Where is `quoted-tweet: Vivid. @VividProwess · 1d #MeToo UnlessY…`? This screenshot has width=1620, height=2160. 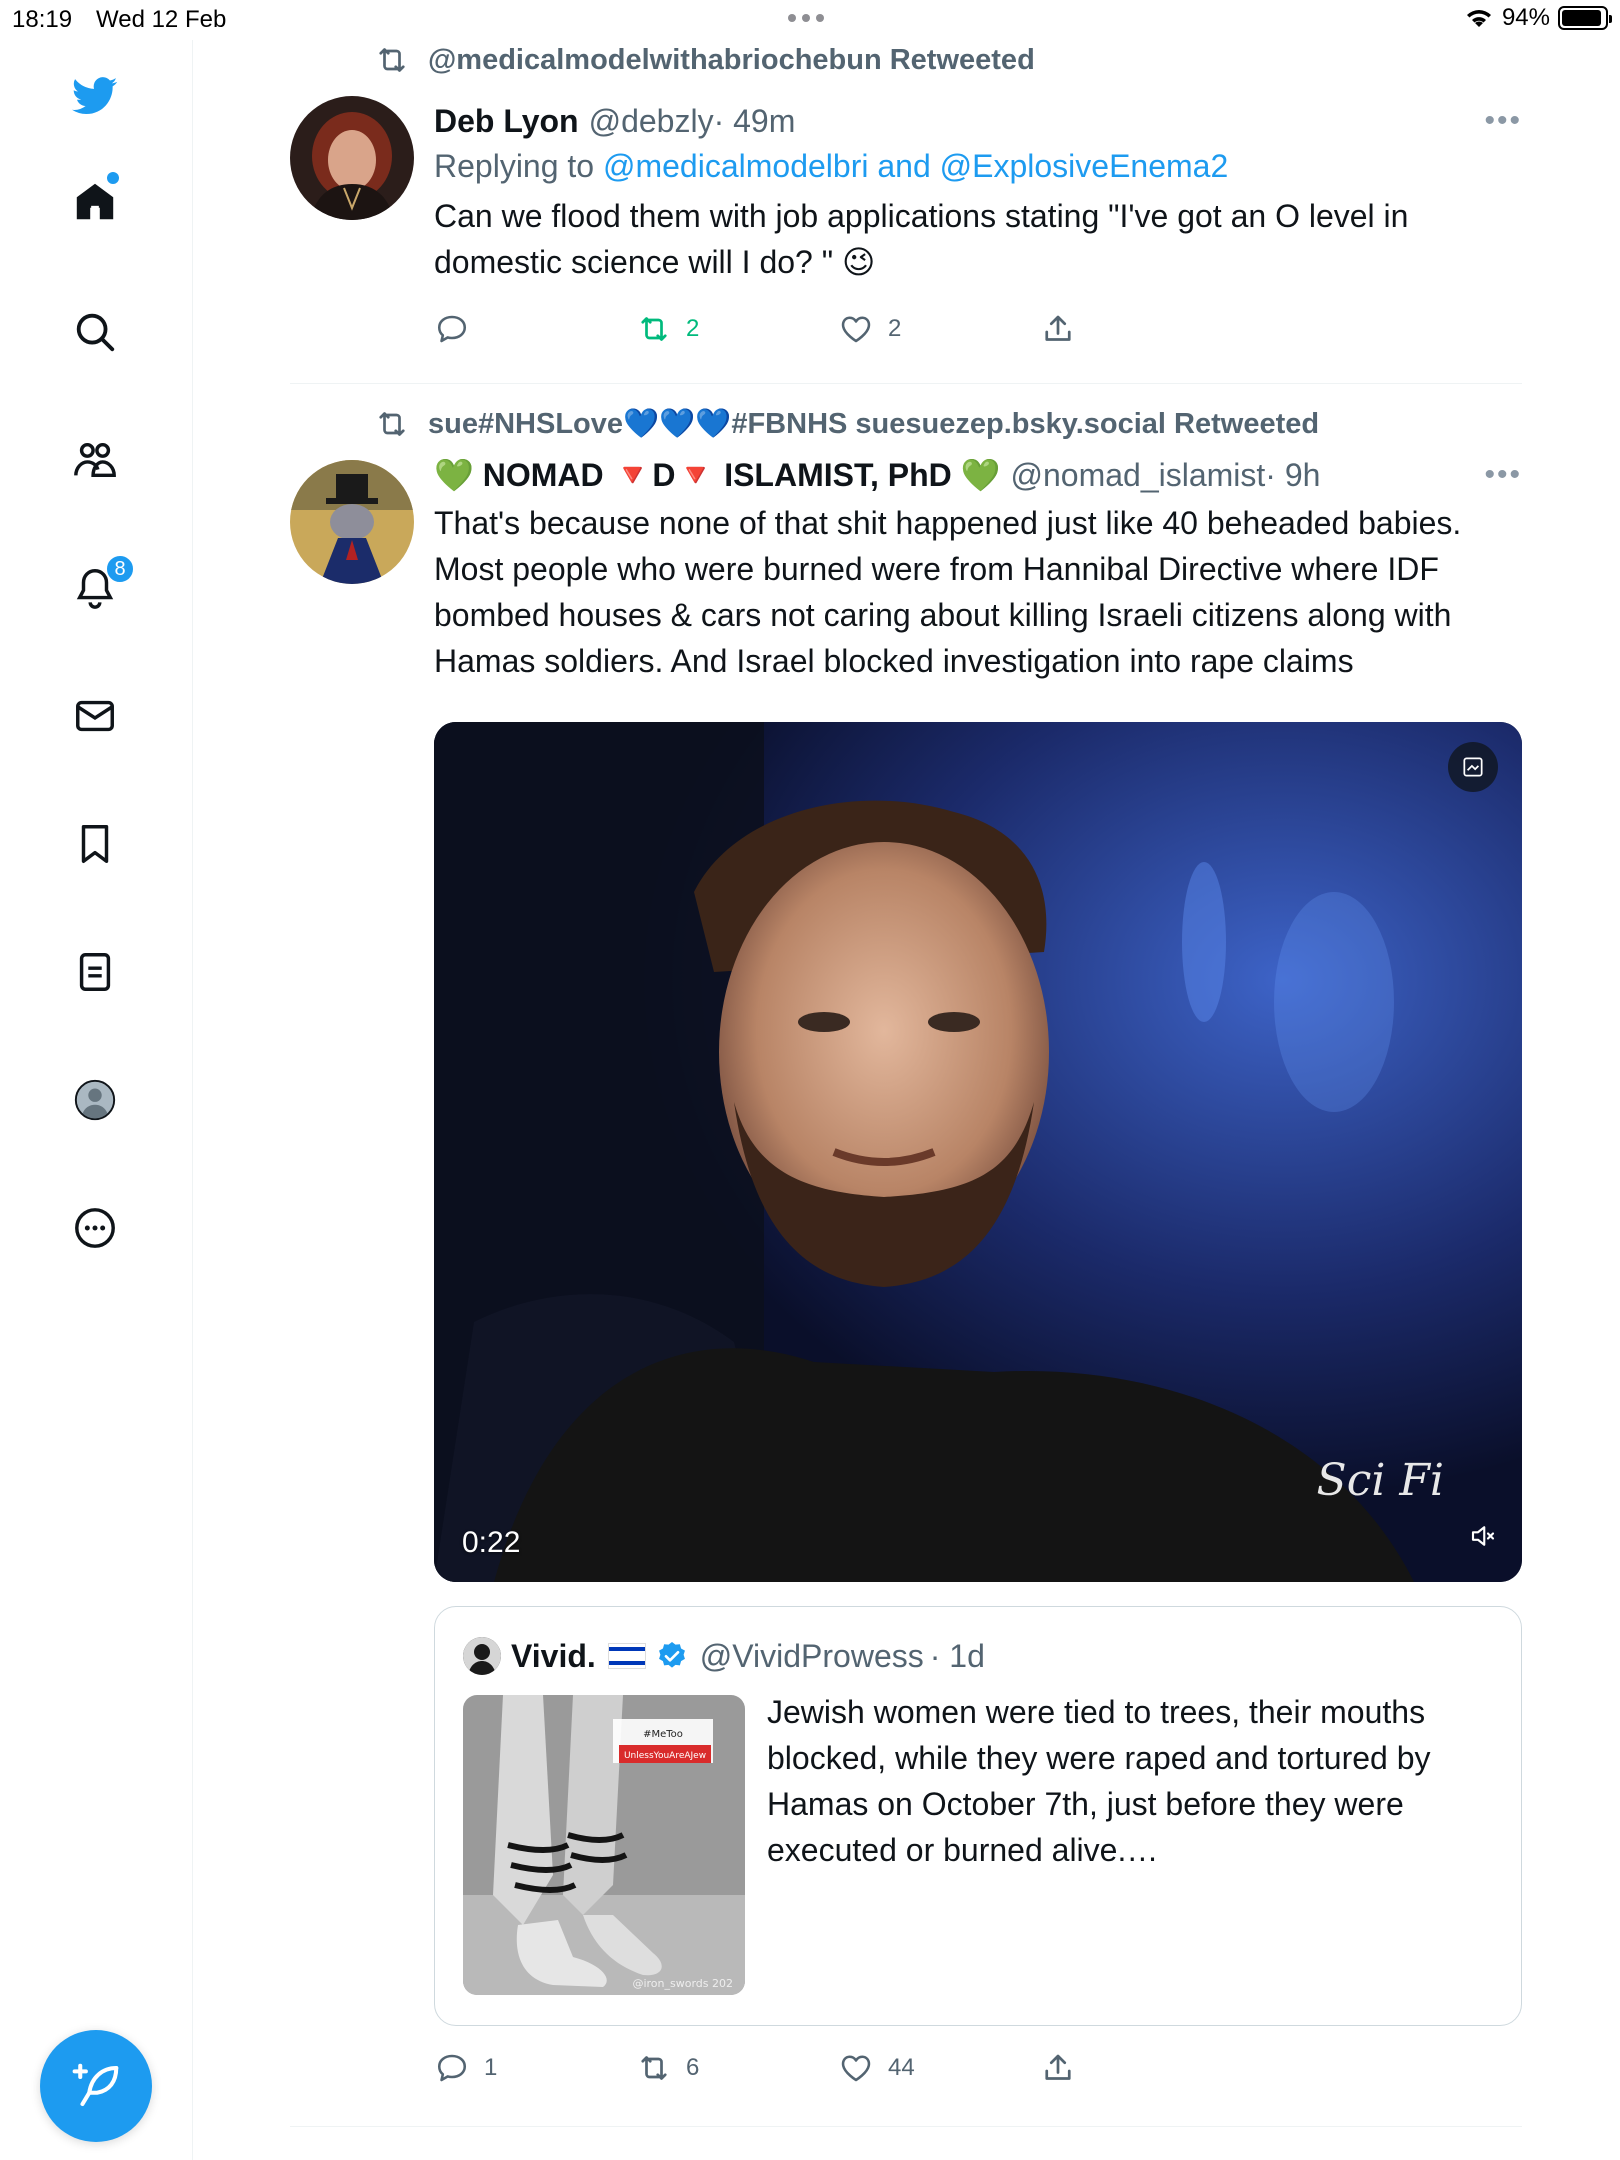
quoted-tweet: Vivid. @VividProwess · 1d #MeToo UnlessY… is located at coordinates (978, 1816).